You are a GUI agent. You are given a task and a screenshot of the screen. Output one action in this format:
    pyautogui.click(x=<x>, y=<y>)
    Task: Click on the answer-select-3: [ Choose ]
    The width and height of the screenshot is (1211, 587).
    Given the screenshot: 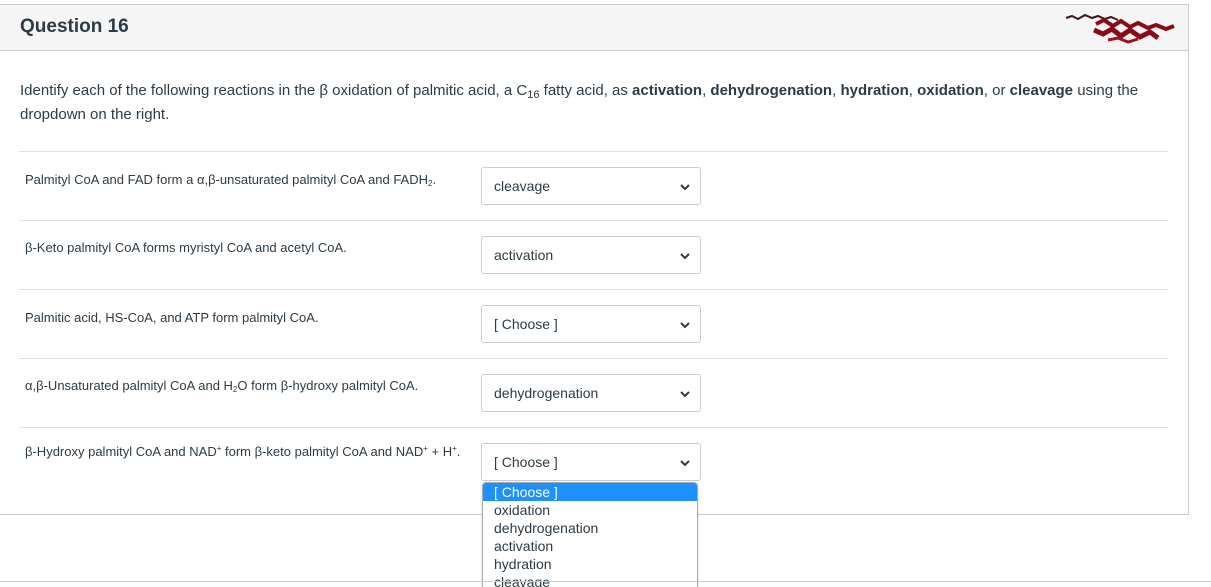 What is the action you would take?
    pyautogui.click(x=591, y=324)
    